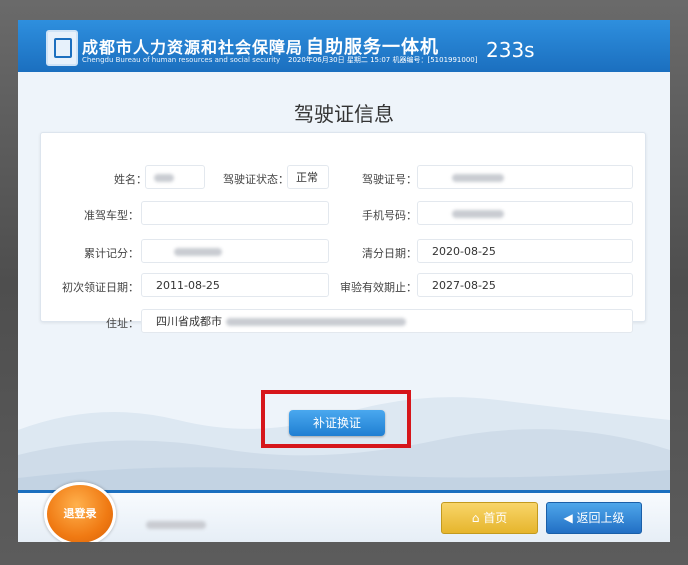  I want to click on points-field, so click(235, 251).